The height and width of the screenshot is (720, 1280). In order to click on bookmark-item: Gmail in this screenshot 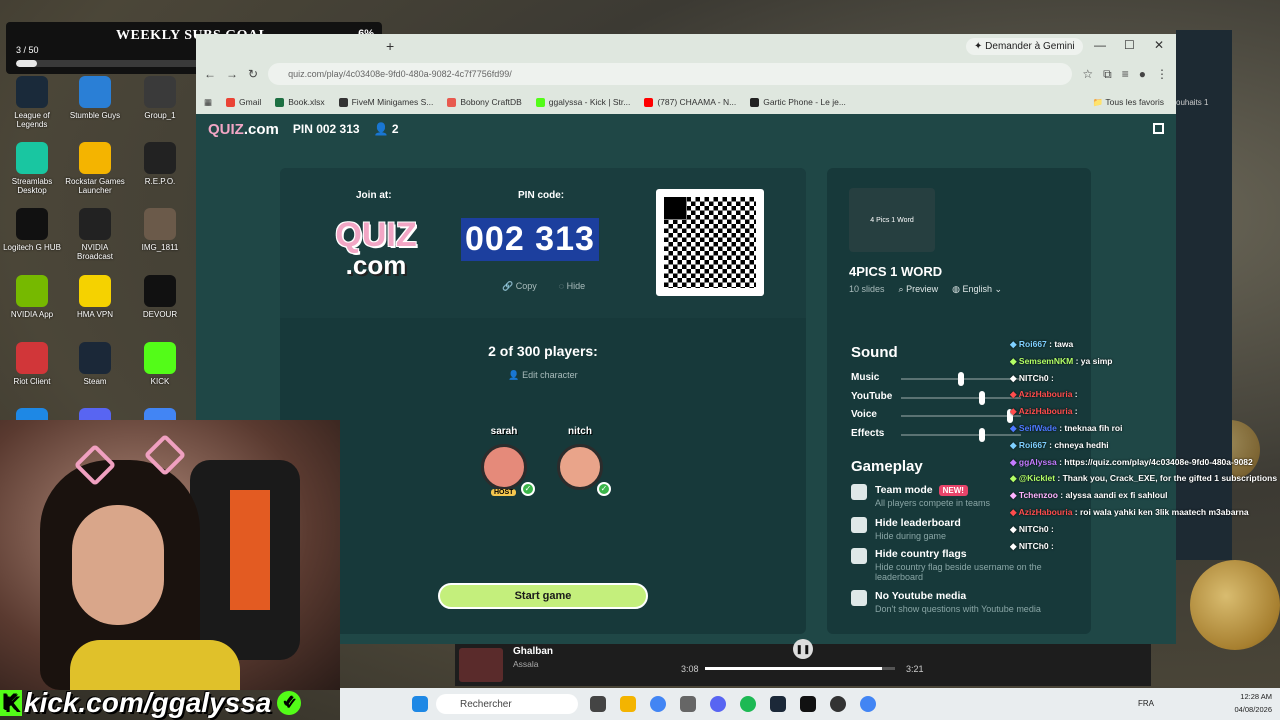, I will do `click(243, 102)`.